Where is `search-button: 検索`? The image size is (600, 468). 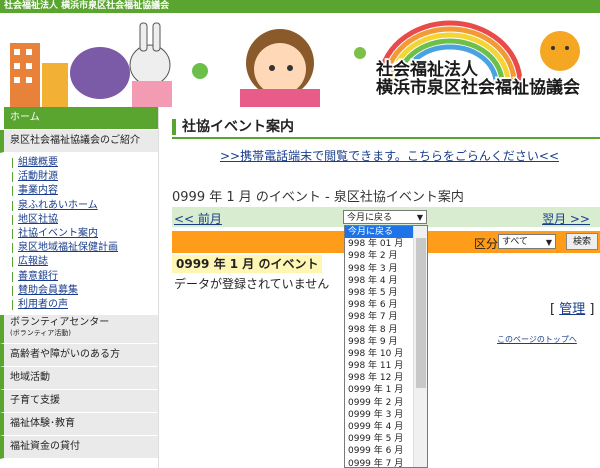
search-button: 検索 is located at coordinates (582, 241).